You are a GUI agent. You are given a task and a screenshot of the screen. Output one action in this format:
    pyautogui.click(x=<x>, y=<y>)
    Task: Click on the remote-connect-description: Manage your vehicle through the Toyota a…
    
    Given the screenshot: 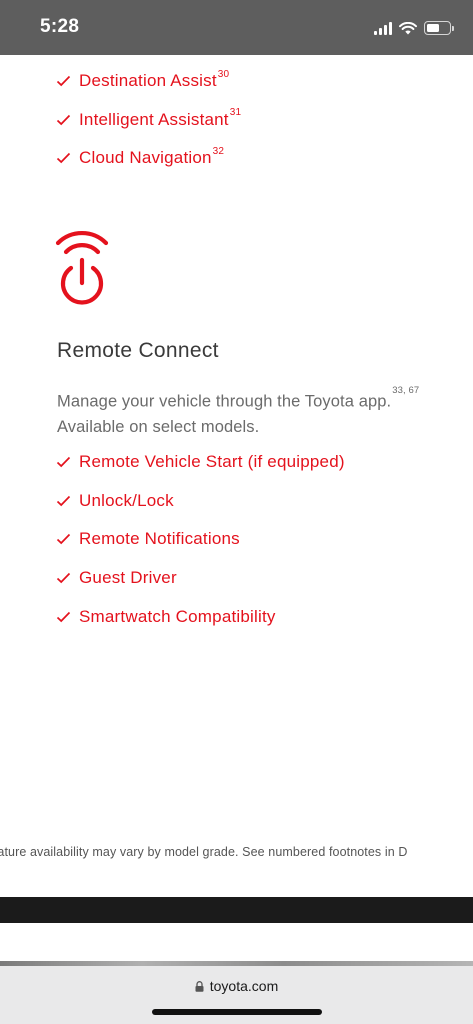 What is the action you would take?
    pyautogui.click(x=262, y=413)
    